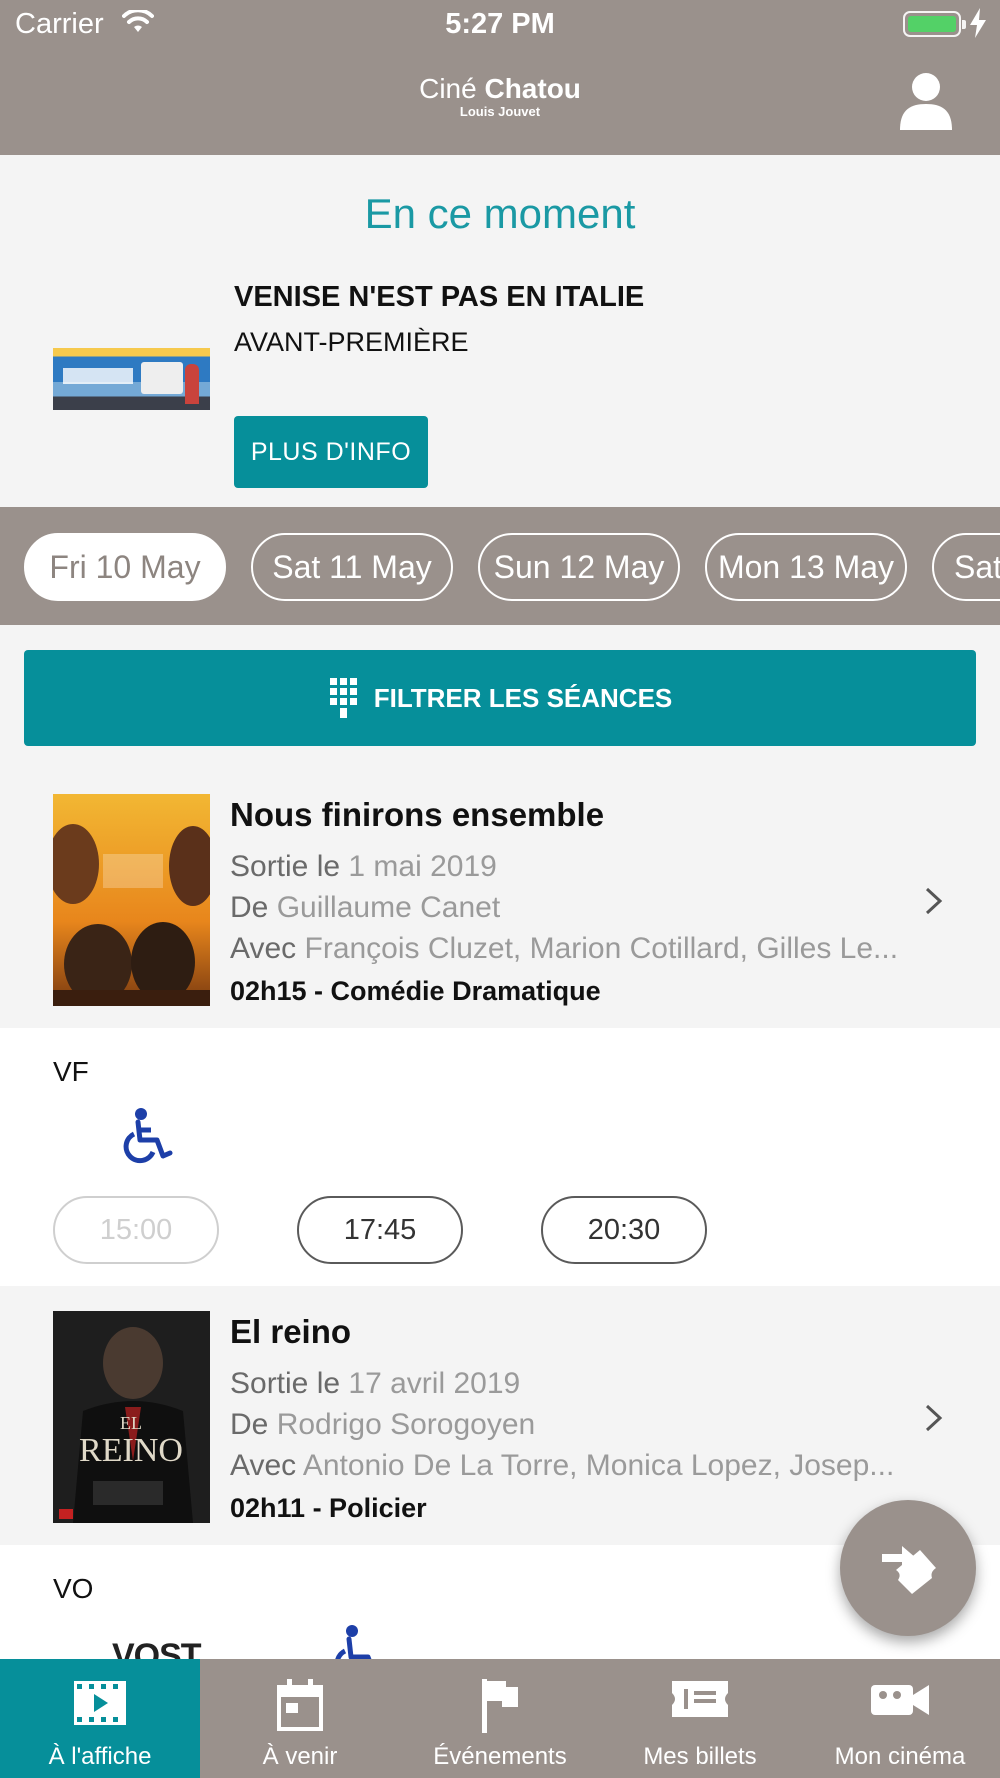  What do you see at coordinates (900, 1700) in the screenshot?
I see `camera-icon` at bounding box center [900, 1700].